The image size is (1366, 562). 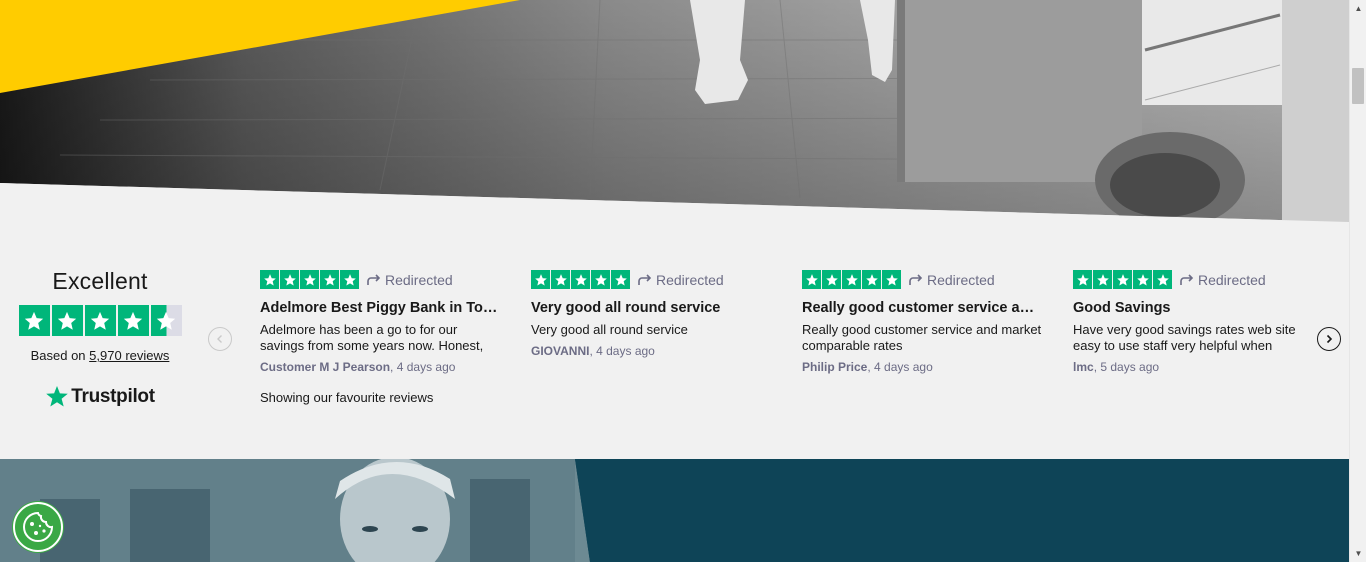 I want to click on showing-favourites-text: Showing our favourite reviews, so click(x=347, y=397).